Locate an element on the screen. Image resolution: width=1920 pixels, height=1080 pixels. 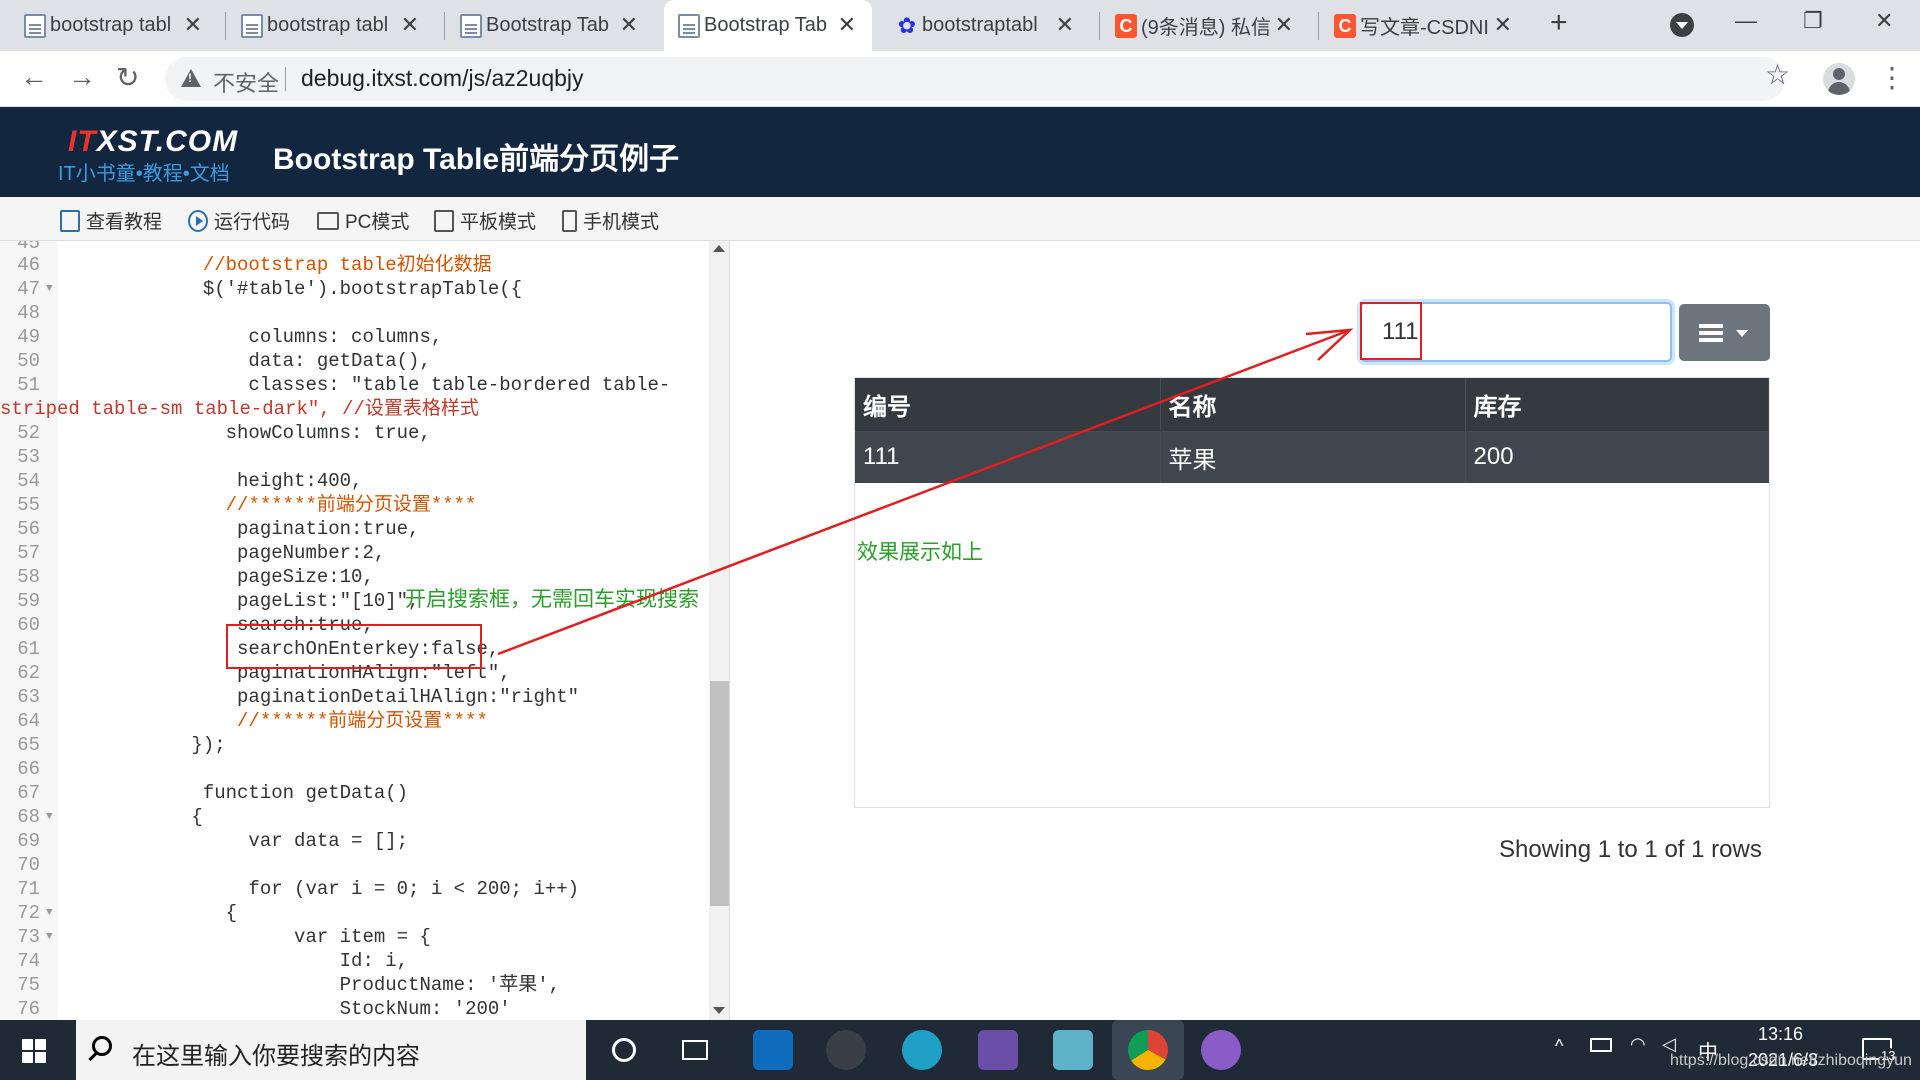
forward-arrow-icon: → is located at coordinates (82, 77).